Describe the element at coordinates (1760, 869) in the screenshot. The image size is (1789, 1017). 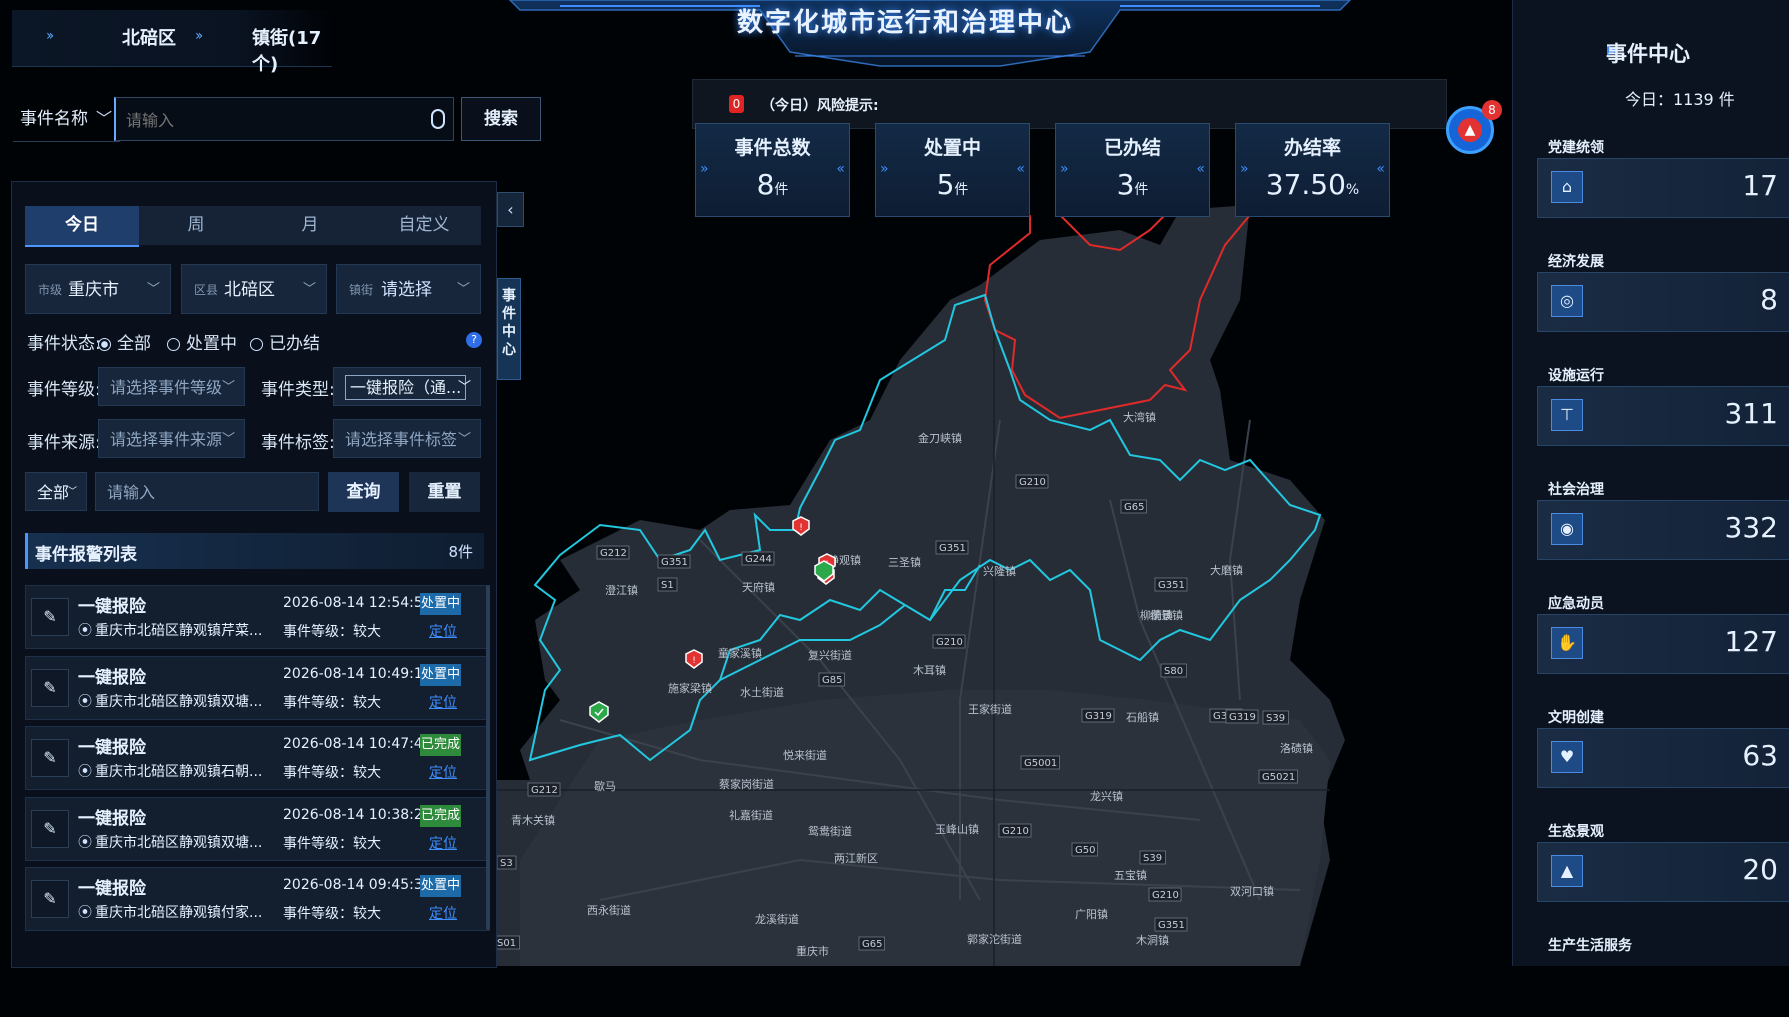
I see `category-value: 20` at that location.